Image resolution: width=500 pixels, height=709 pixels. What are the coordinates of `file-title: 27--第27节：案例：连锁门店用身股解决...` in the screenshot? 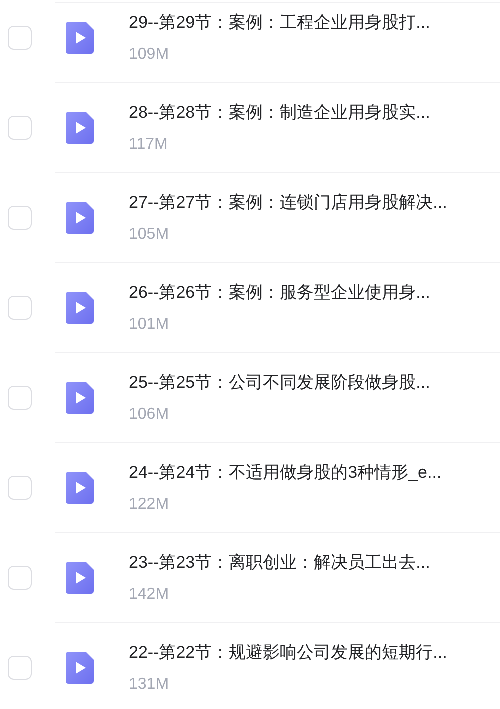 It's located at (288, 203).